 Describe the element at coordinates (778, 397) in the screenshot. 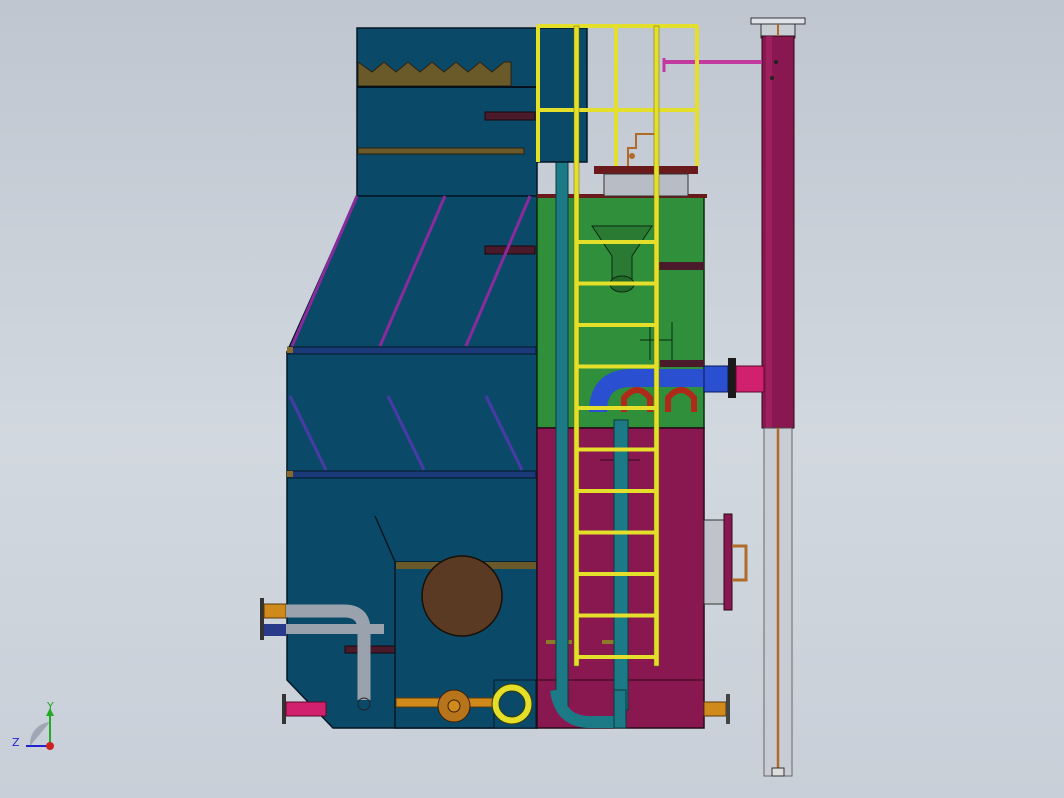

I see `vertical-column` at that location.